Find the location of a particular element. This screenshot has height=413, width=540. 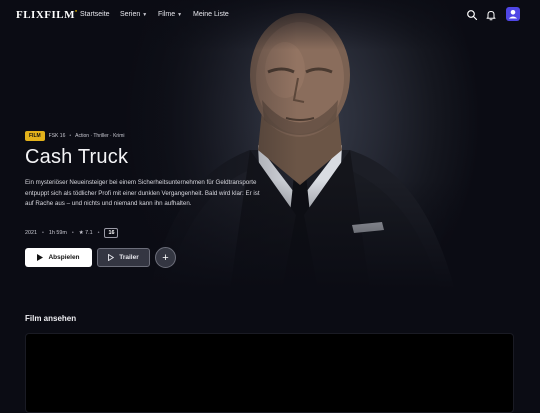

search-icon is located at coordinates (472, 15).